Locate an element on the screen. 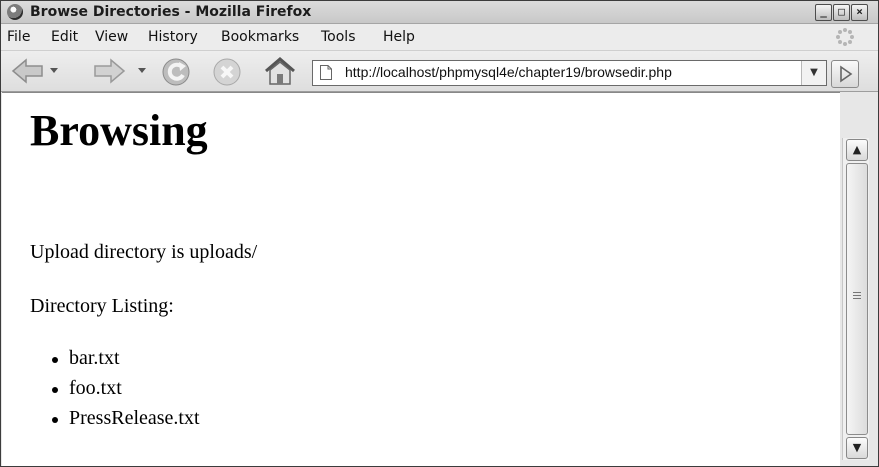  home-icon is located at coordinates (280, 71).